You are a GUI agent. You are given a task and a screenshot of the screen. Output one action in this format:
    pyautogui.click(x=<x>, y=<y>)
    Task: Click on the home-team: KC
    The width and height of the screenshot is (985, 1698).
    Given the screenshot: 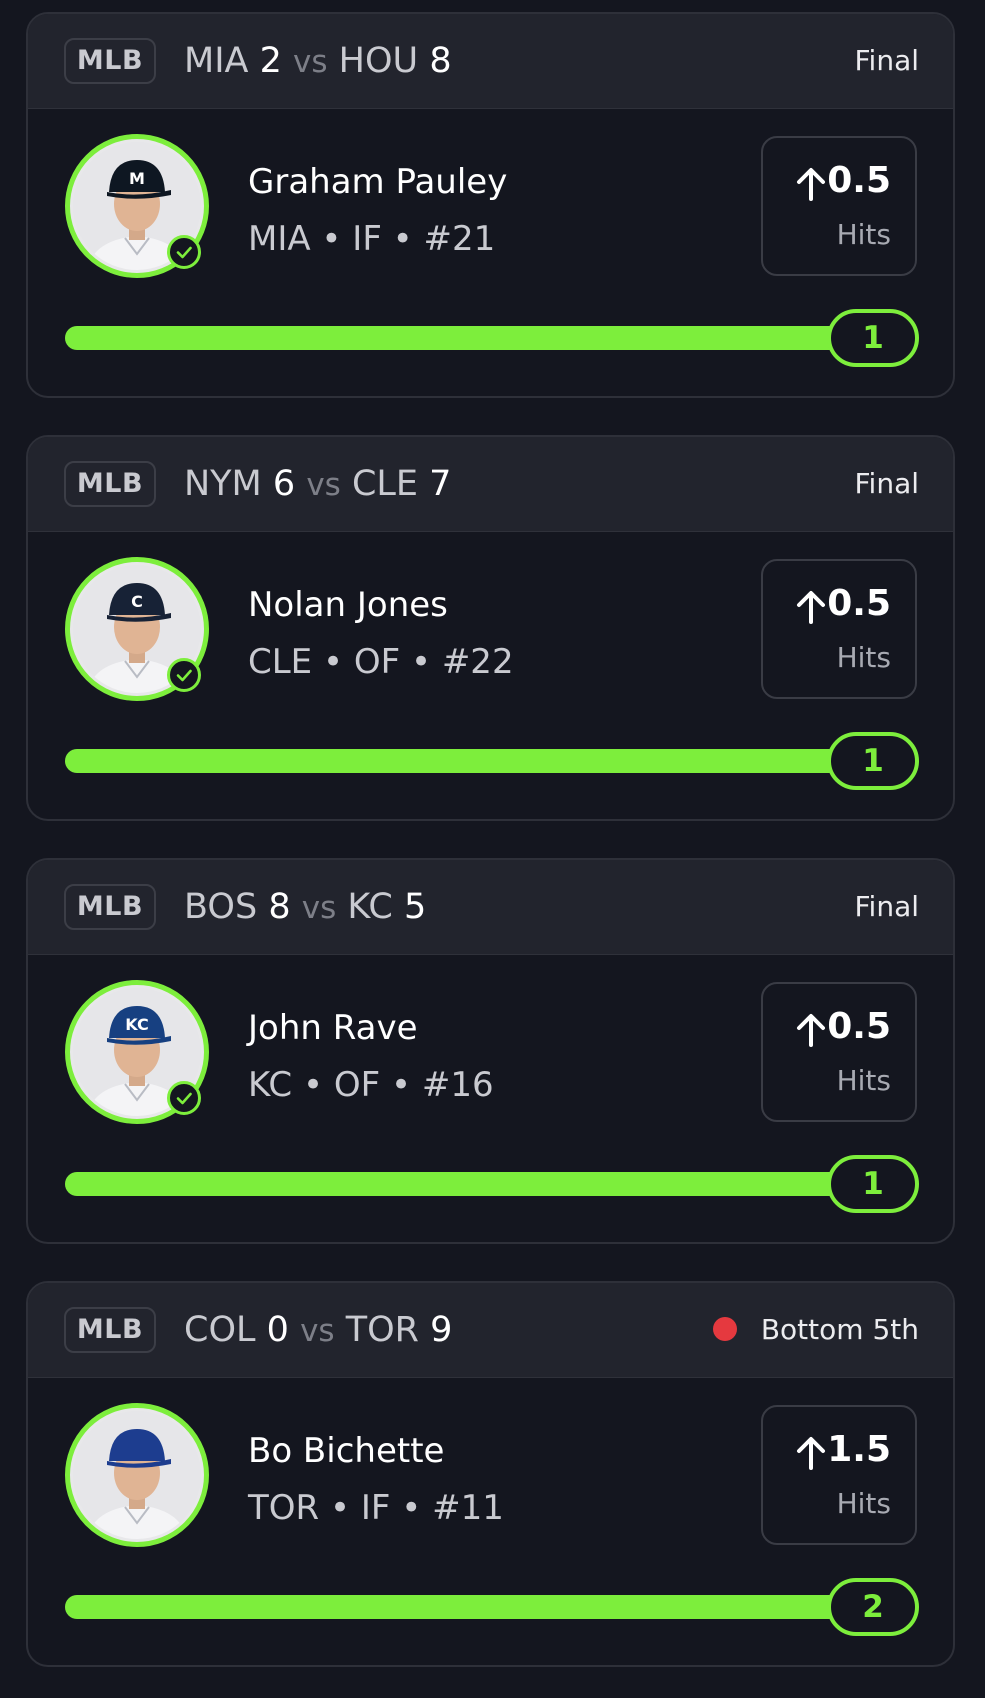 What is the action you would take?
    pyautogui.click(x=370, y=907)
    